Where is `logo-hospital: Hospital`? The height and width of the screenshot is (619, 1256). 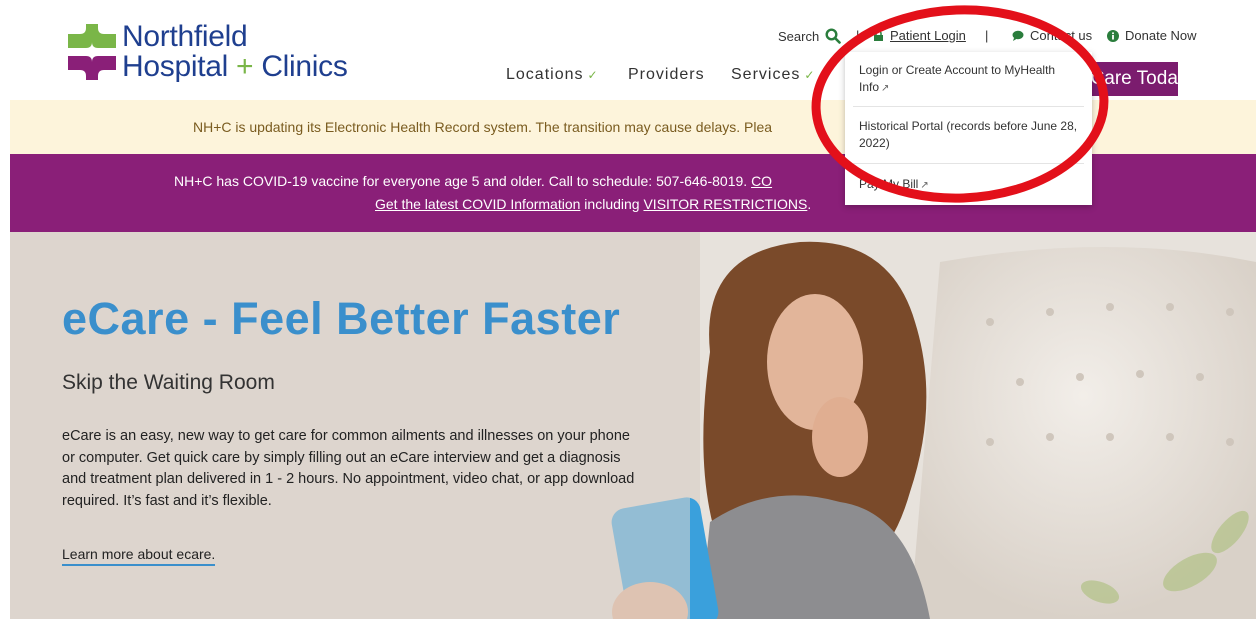 logo-hospital: Hospital is located at coordinates (175, 66).